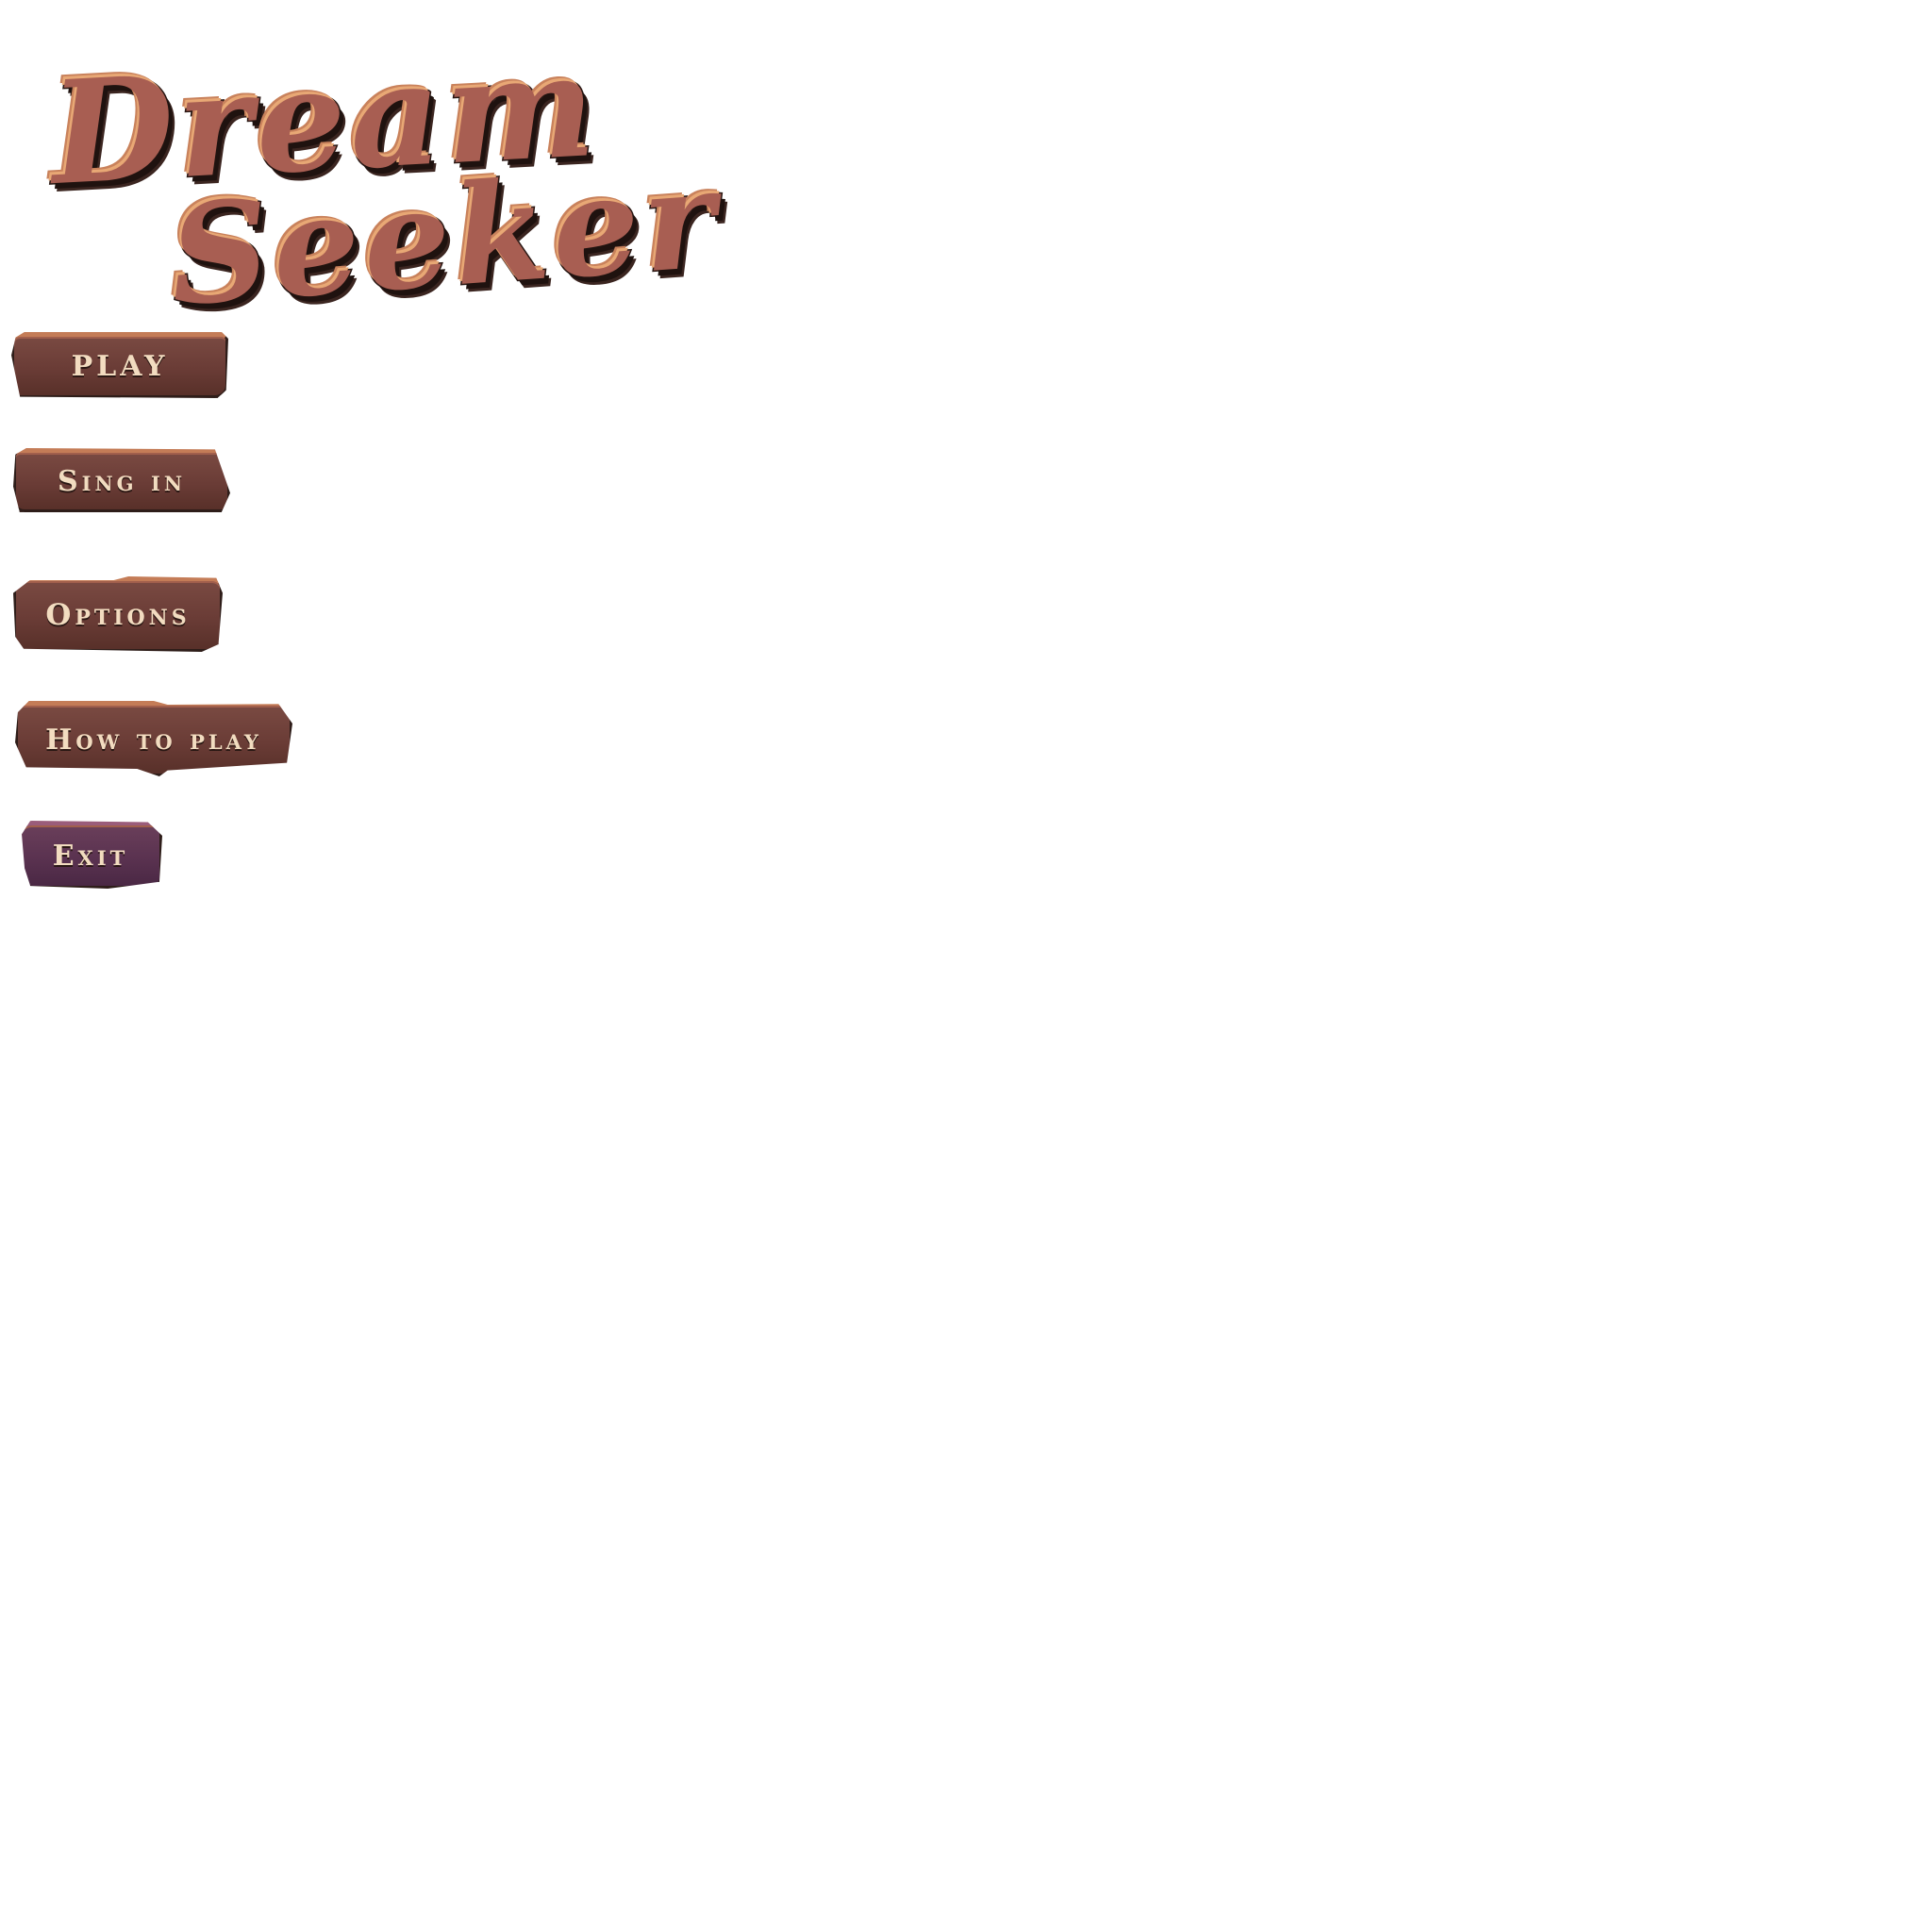  I want to click on how-to-play-button: How to play, so click(153, 739).